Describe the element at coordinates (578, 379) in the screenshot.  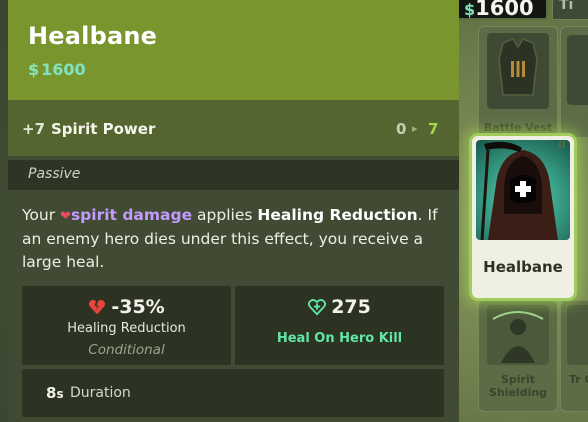
I see `shop-card-label: Tr Co` at that location.